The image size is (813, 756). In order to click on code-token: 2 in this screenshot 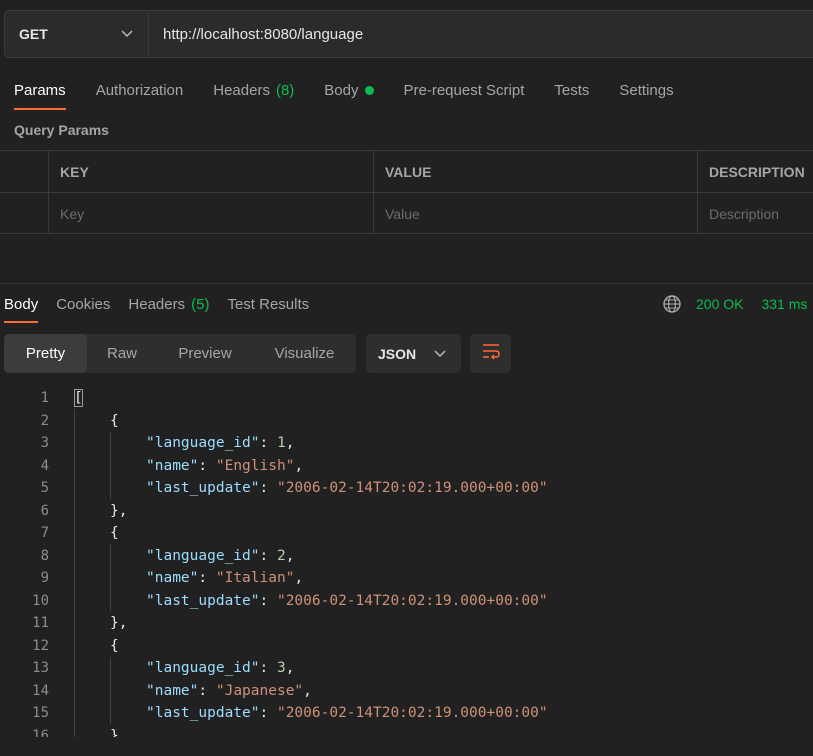, I will do `click(281, 555)`.